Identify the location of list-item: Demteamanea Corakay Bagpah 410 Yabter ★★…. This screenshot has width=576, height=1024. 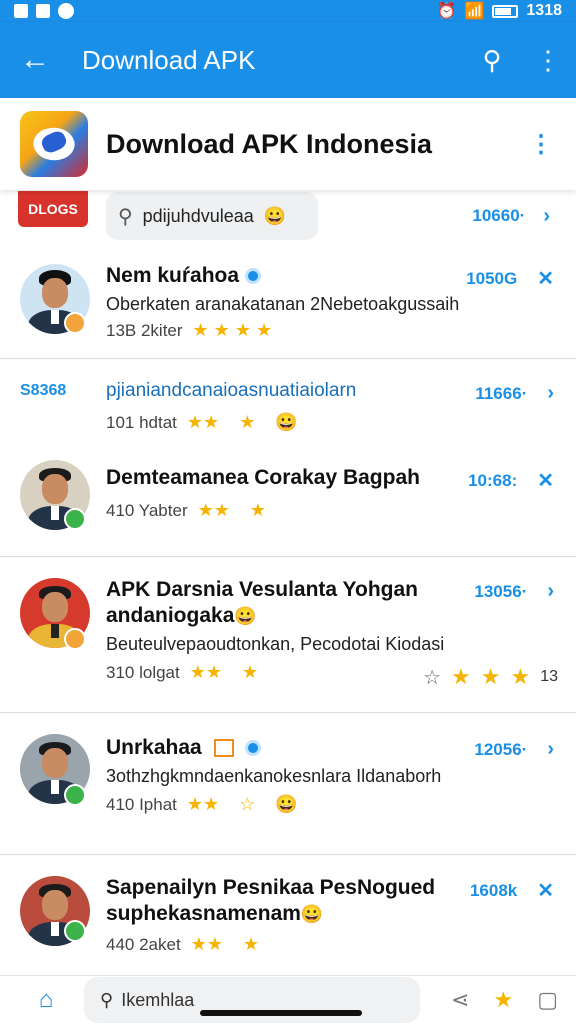
(288, 503).